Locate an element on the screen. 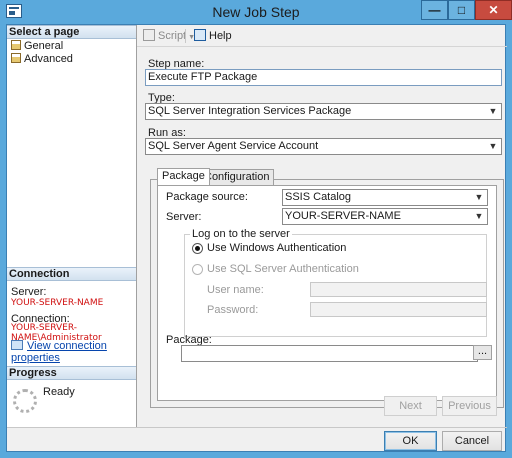 This screenshot has width=512, height=458. help-icon is located at coordinates (200, 35).